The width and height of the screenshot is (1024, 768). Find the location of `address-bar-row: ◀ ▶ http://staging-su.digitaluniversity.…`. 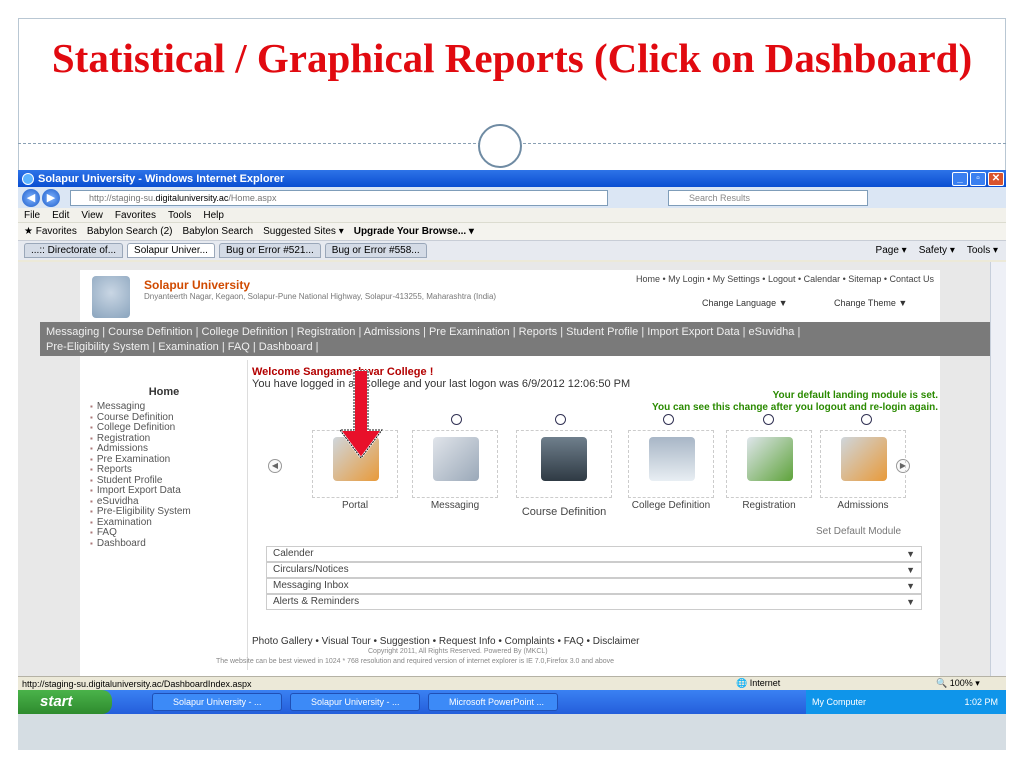

address-bar-row: ◀ ▶ http://staging-su.digitaluniversity.… is located at coordinates (512, 197).